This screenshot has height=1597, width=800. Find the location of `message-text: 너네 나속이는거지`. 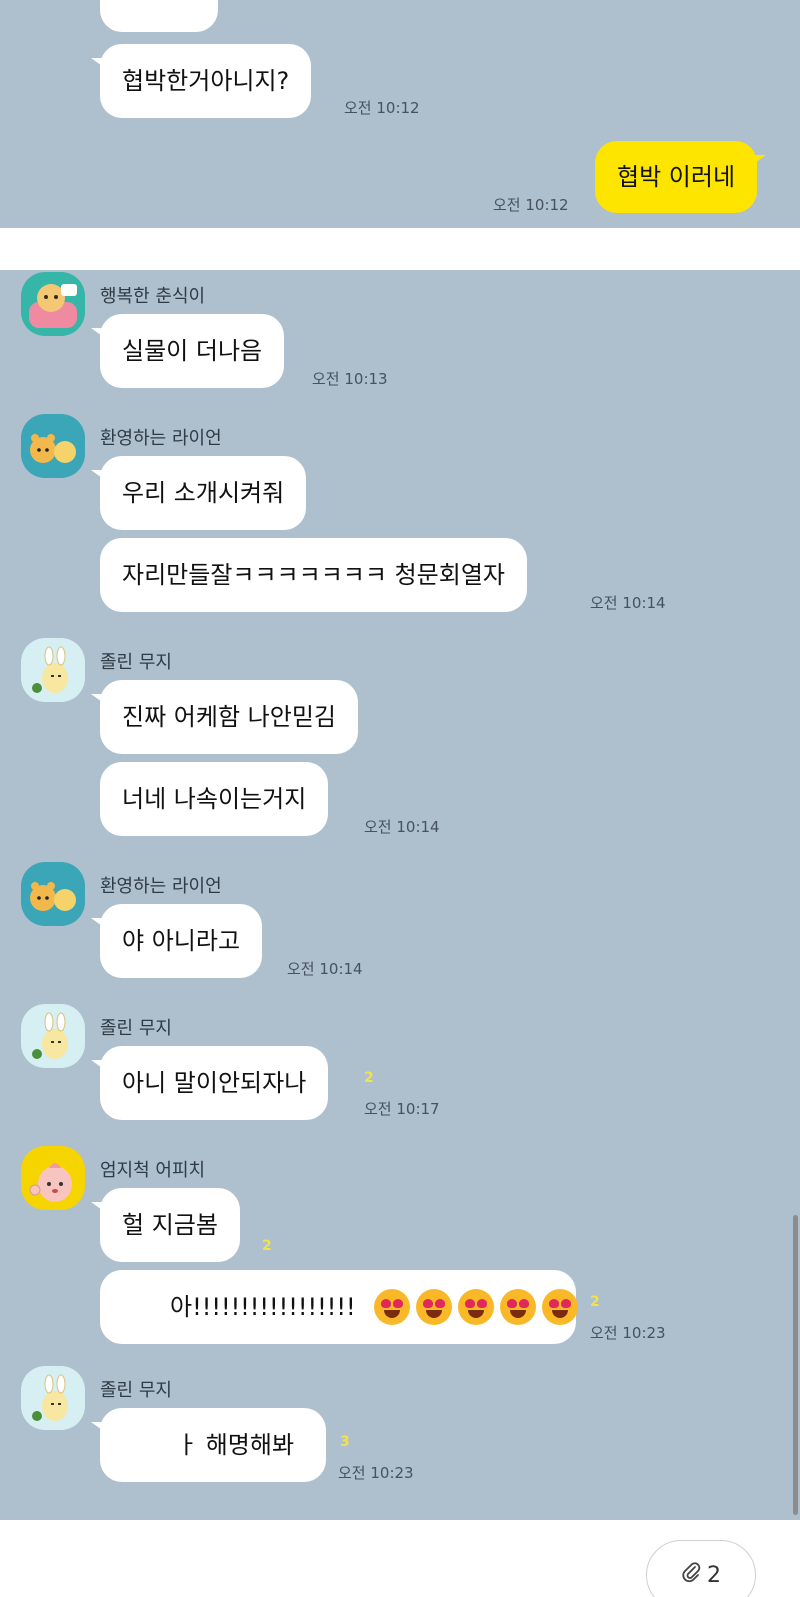

message-text: 너네 나속이는거지 is located at coordinates (214, 799).